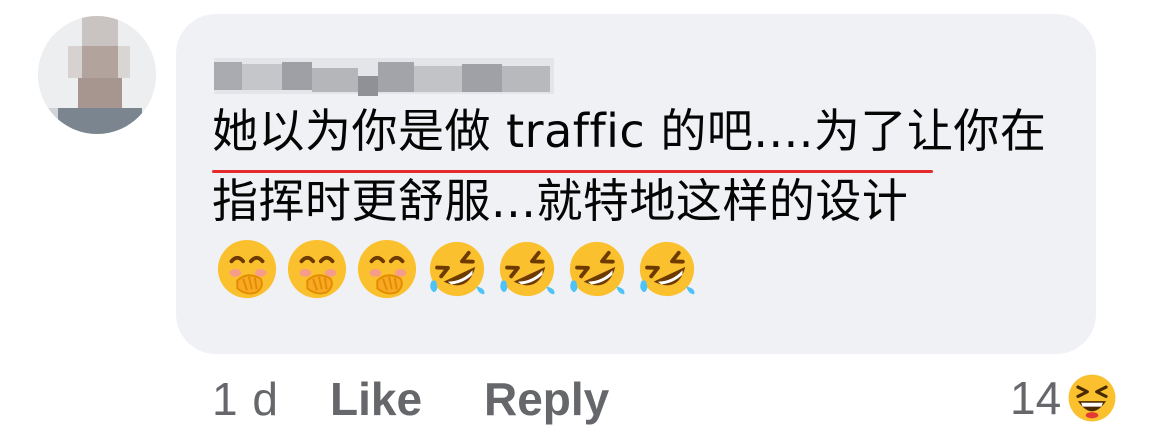  What do you see at coordinates (1063, 398) in the screenshot?
I see `reaction-summary: 14` at bounding box center [1063, 398].